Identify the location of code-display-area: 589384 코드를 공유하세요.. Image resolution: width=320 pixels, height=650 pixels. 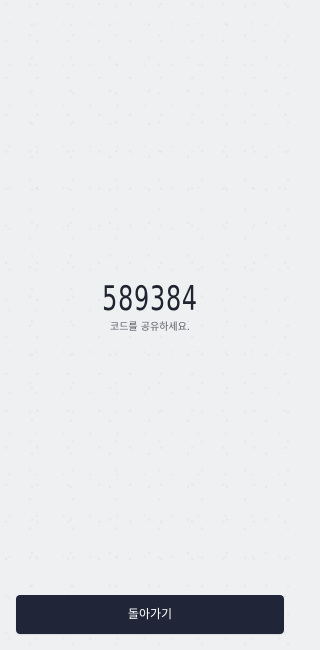
(150, 308).